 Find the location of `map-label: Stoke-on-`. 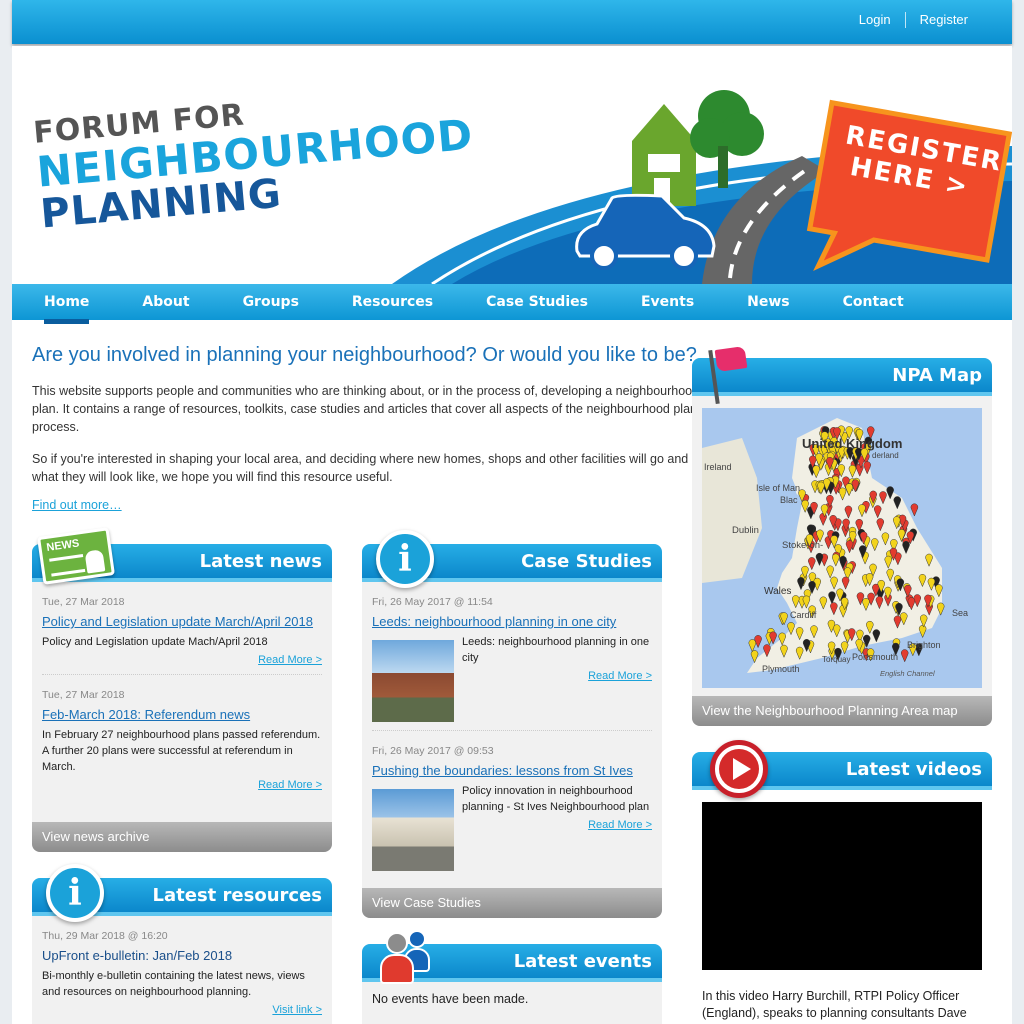

map-label: Stoke-on- is located at coordinates (802, 545).